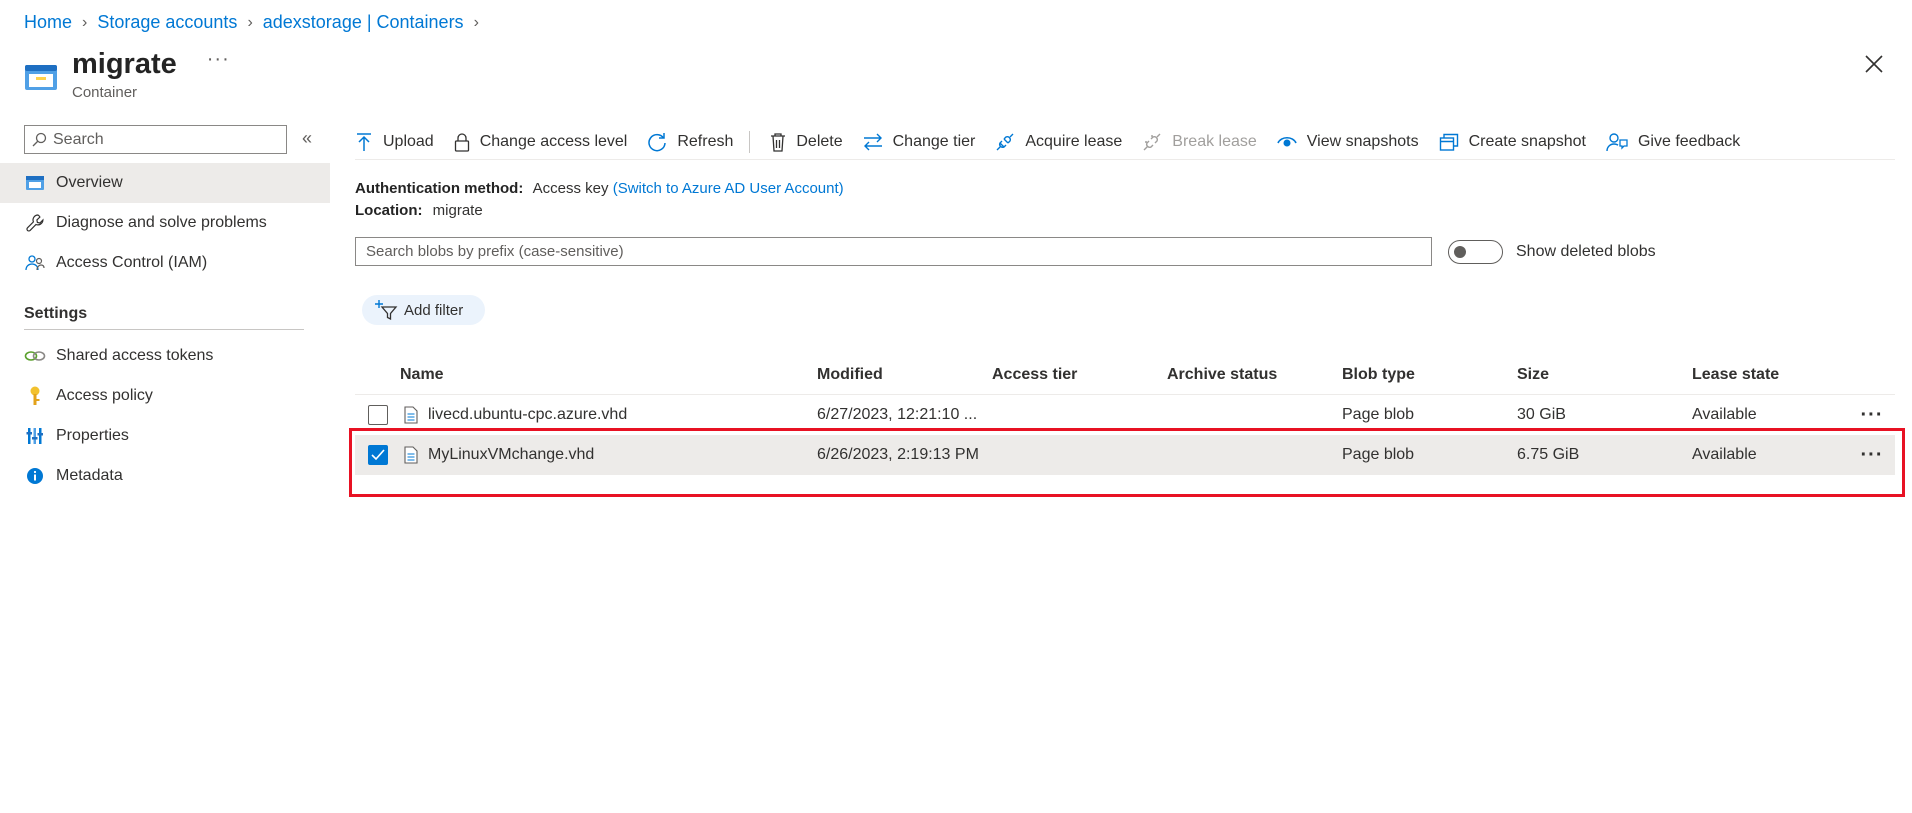 This screenshot has height=813, width=1912. Describe the element at coordinates (872, 141) in the screenshot. I see `swap-arrows-icon` at that location.